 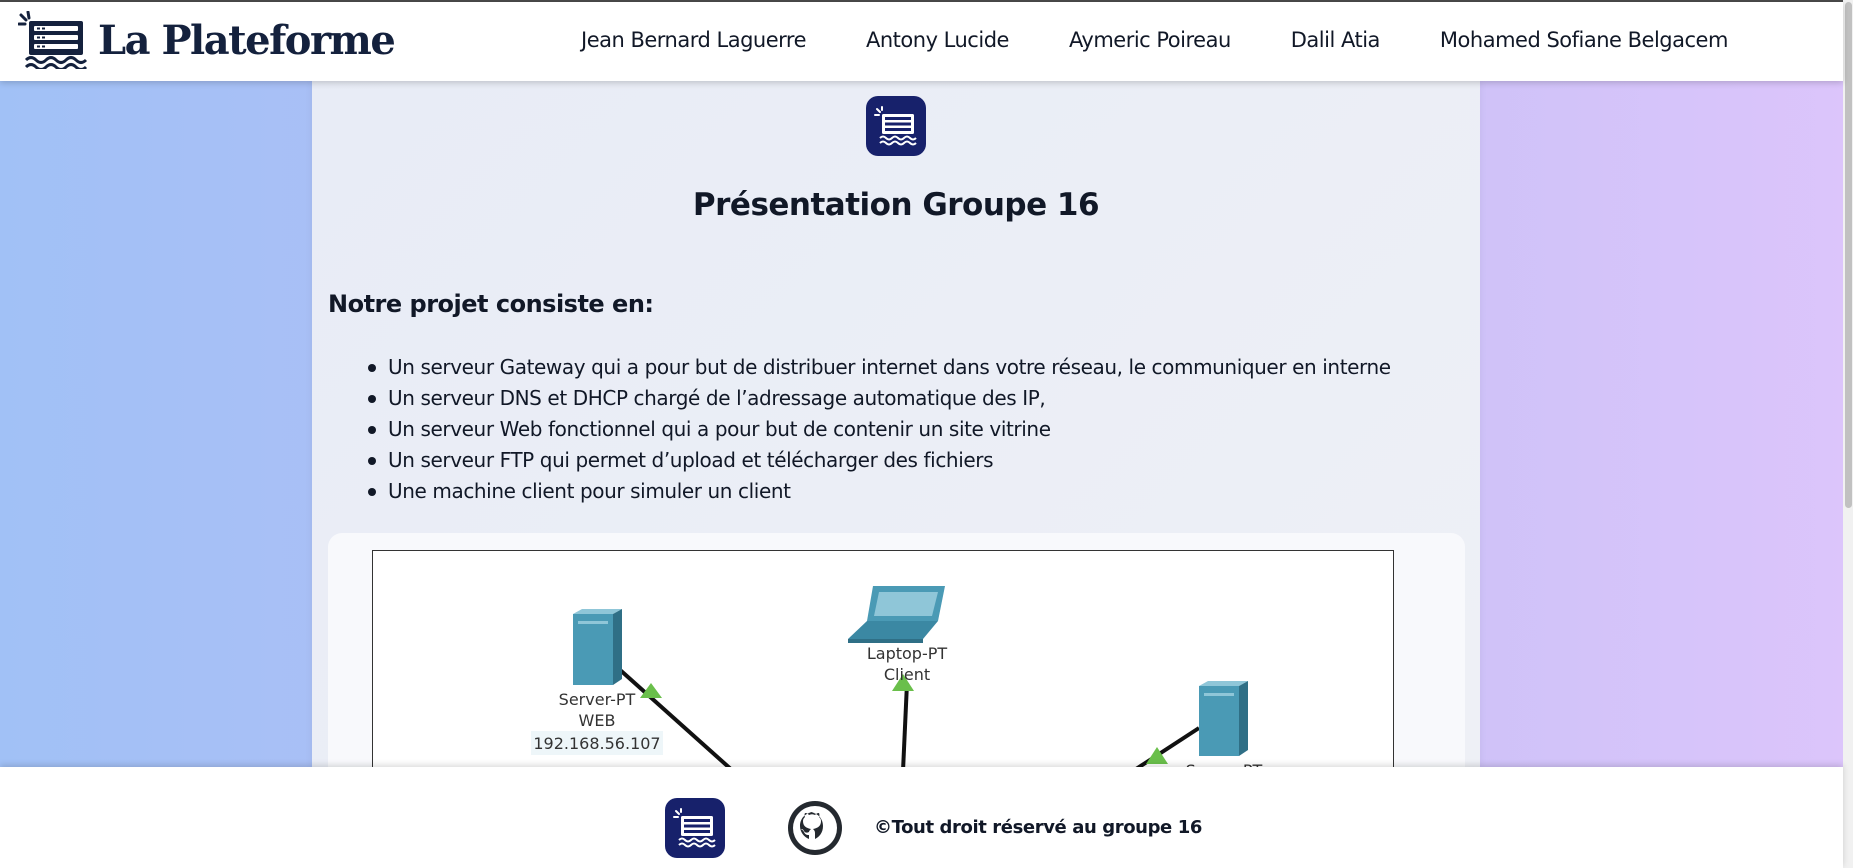 What do you see at coordinates (896, 205) in the screenshot?
I see `page-title: Présentation Groupe 16` at bounding box center [896, 205].